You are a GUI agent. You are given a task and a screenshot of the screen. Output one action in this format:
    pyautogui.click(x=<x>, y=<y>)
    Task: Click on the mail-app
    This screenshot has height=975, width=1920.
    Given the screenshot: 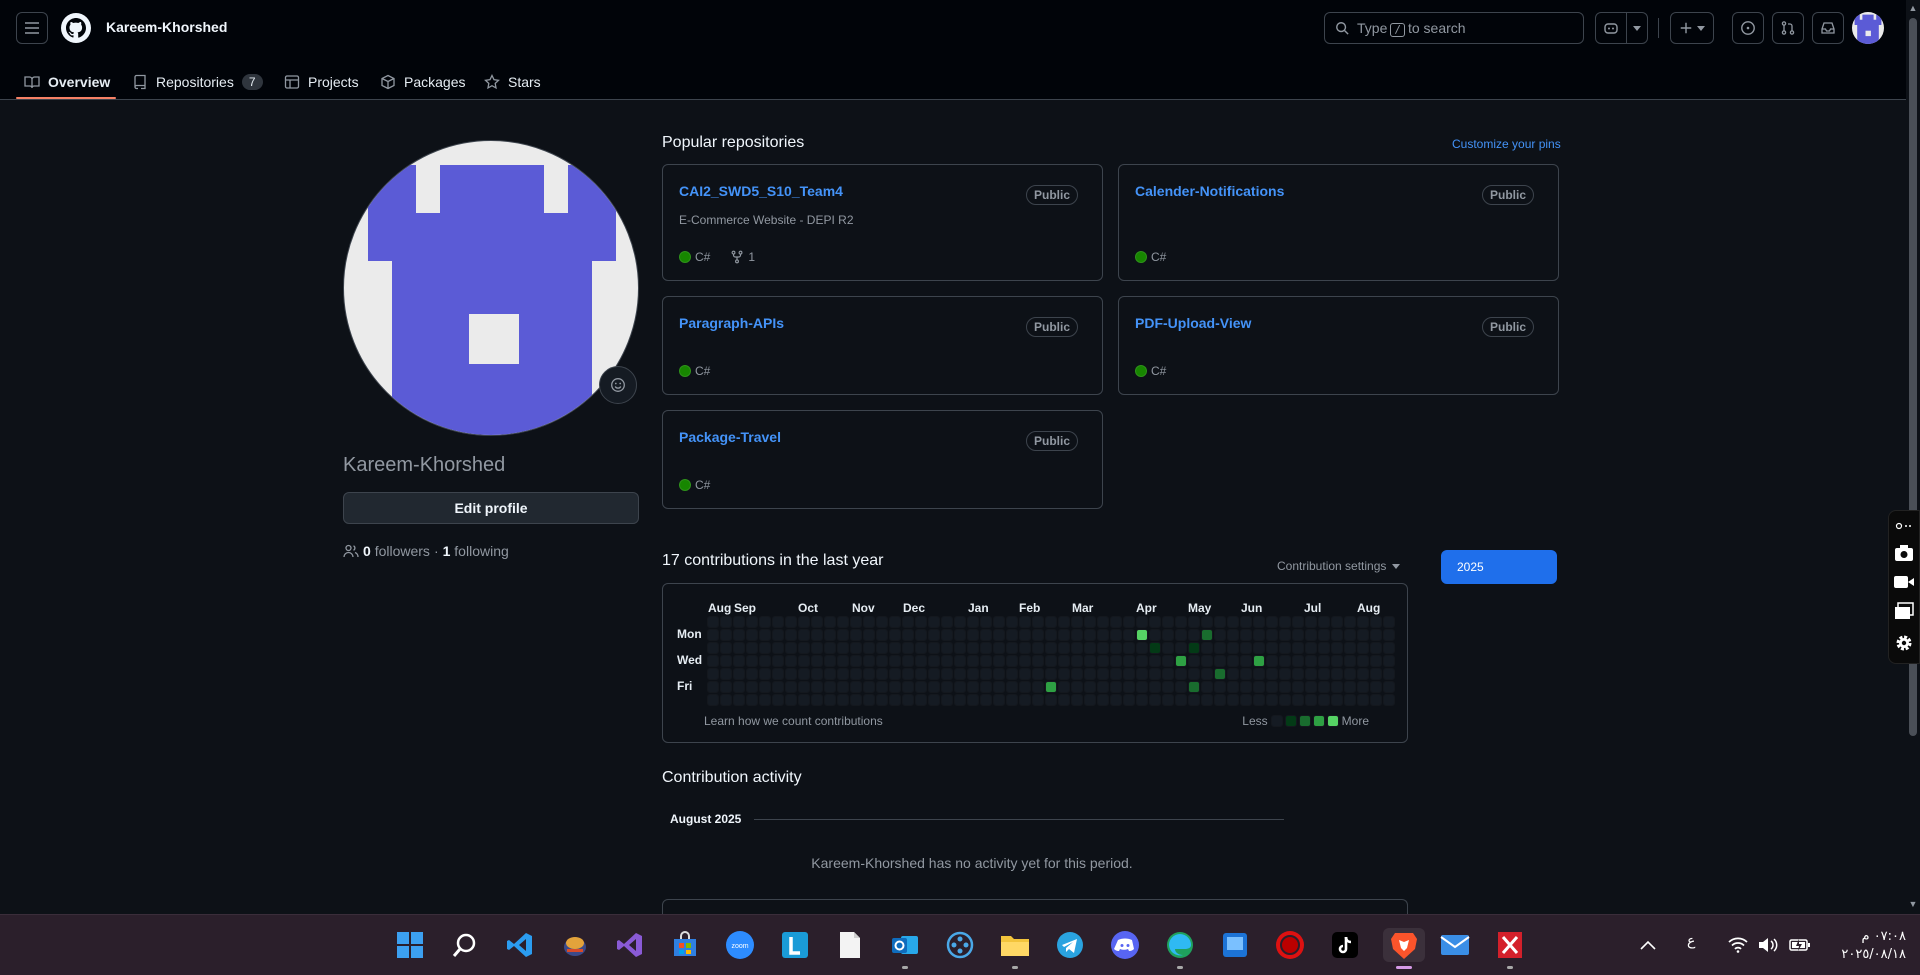 What is the action you would take?
    pyautogui.click(x=1455, y=945)
    